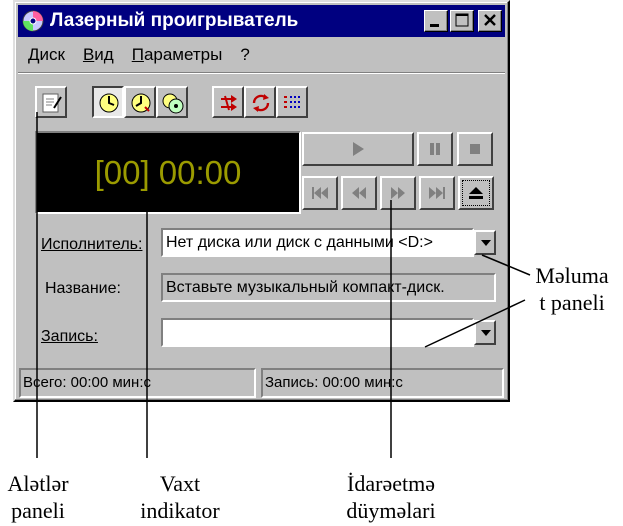 Image resolution: width=623 pixels, height=526 pixels. What do you see at coordinates (572, 289) in the screenshot?
I see `info-panel-annotation: Məluma t paneli` at bounding box center [572, 289].